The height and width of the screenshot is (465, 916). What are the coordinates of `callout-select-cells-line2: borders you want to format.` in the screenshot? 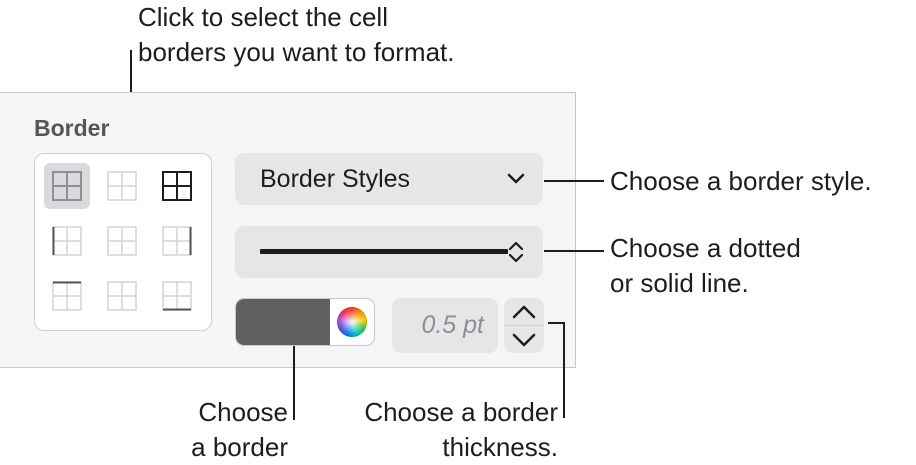 It's located at (296, 52).